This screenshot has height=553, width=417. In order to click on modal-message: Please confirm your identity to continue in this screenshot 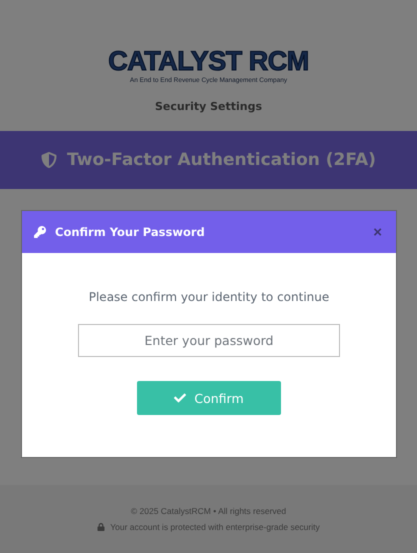, I will do `click(209, 297)`.